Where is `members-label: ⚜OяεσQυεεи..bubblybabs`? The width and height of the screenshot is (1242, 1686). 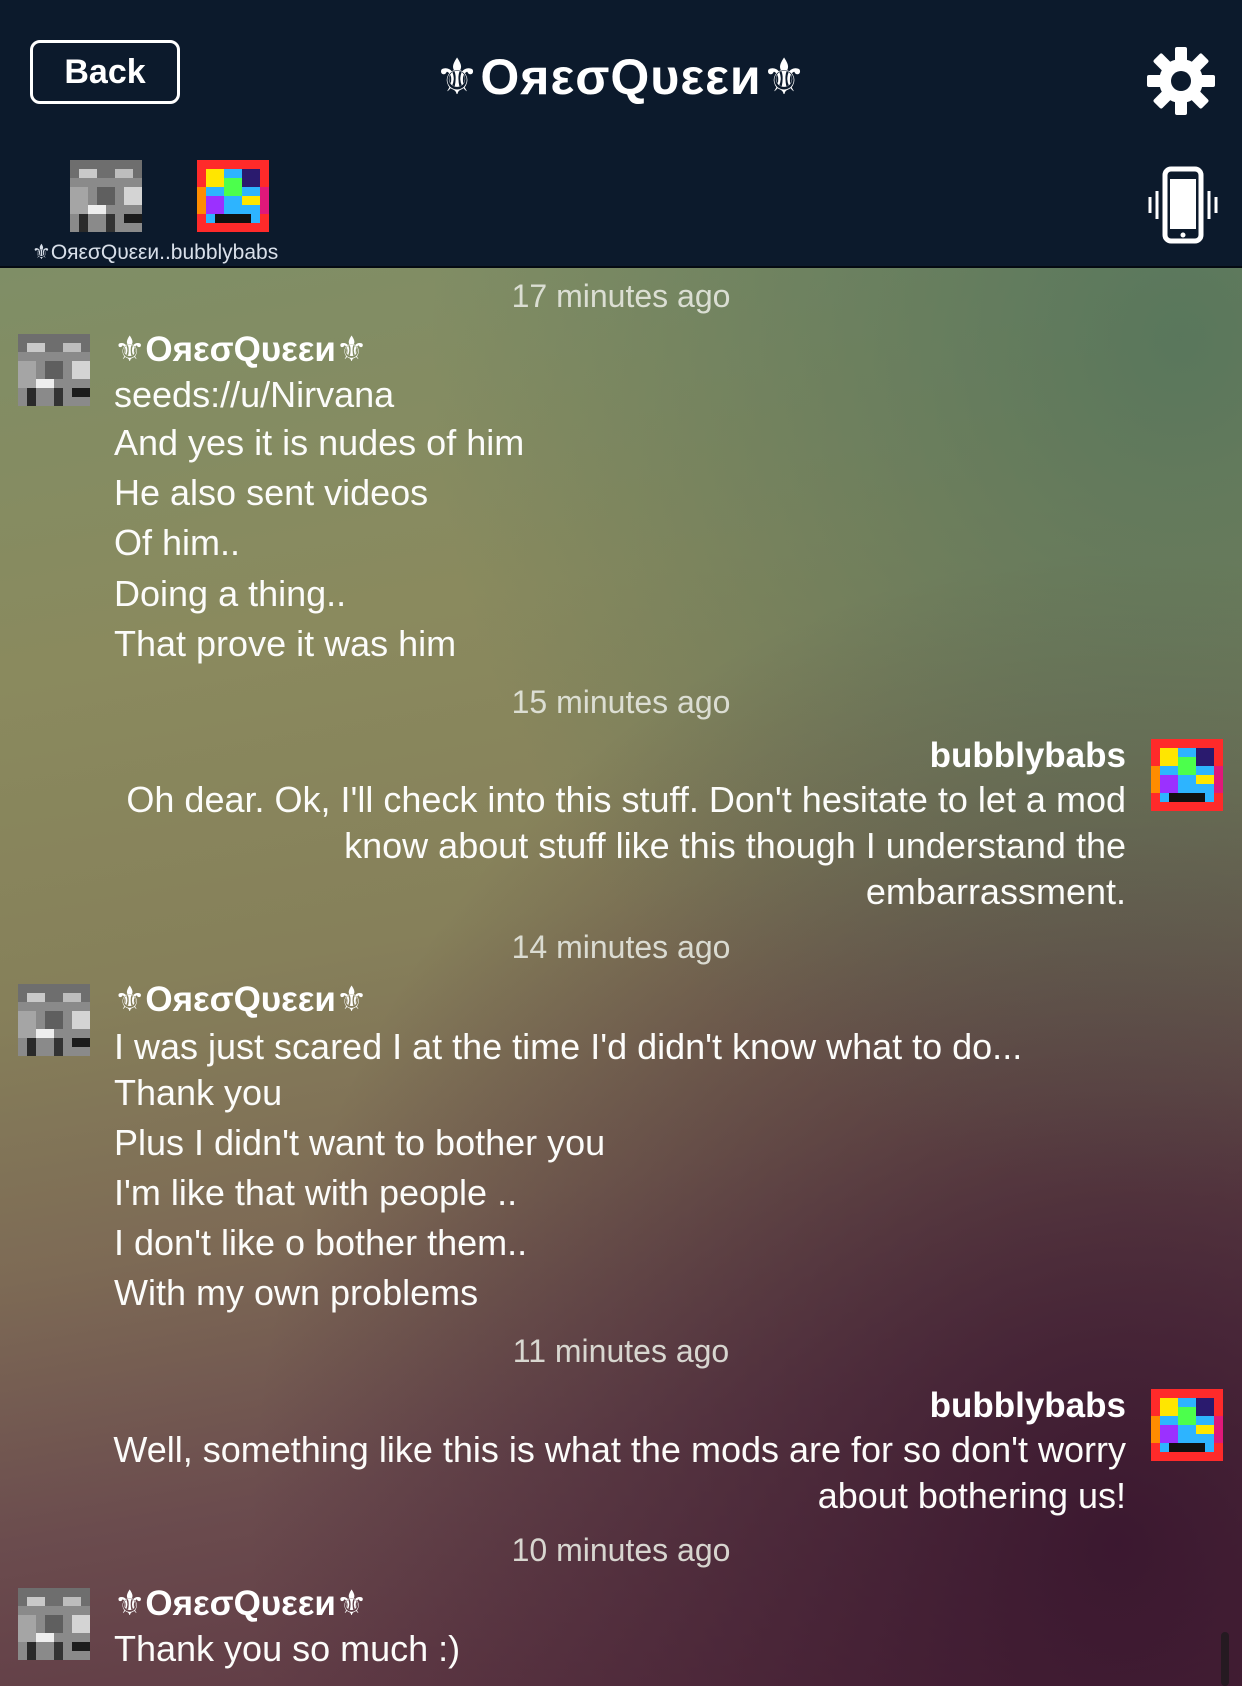 members-label: ⚜OяεσQυεεи..bubblybabs is located at coordinates (155, 252).